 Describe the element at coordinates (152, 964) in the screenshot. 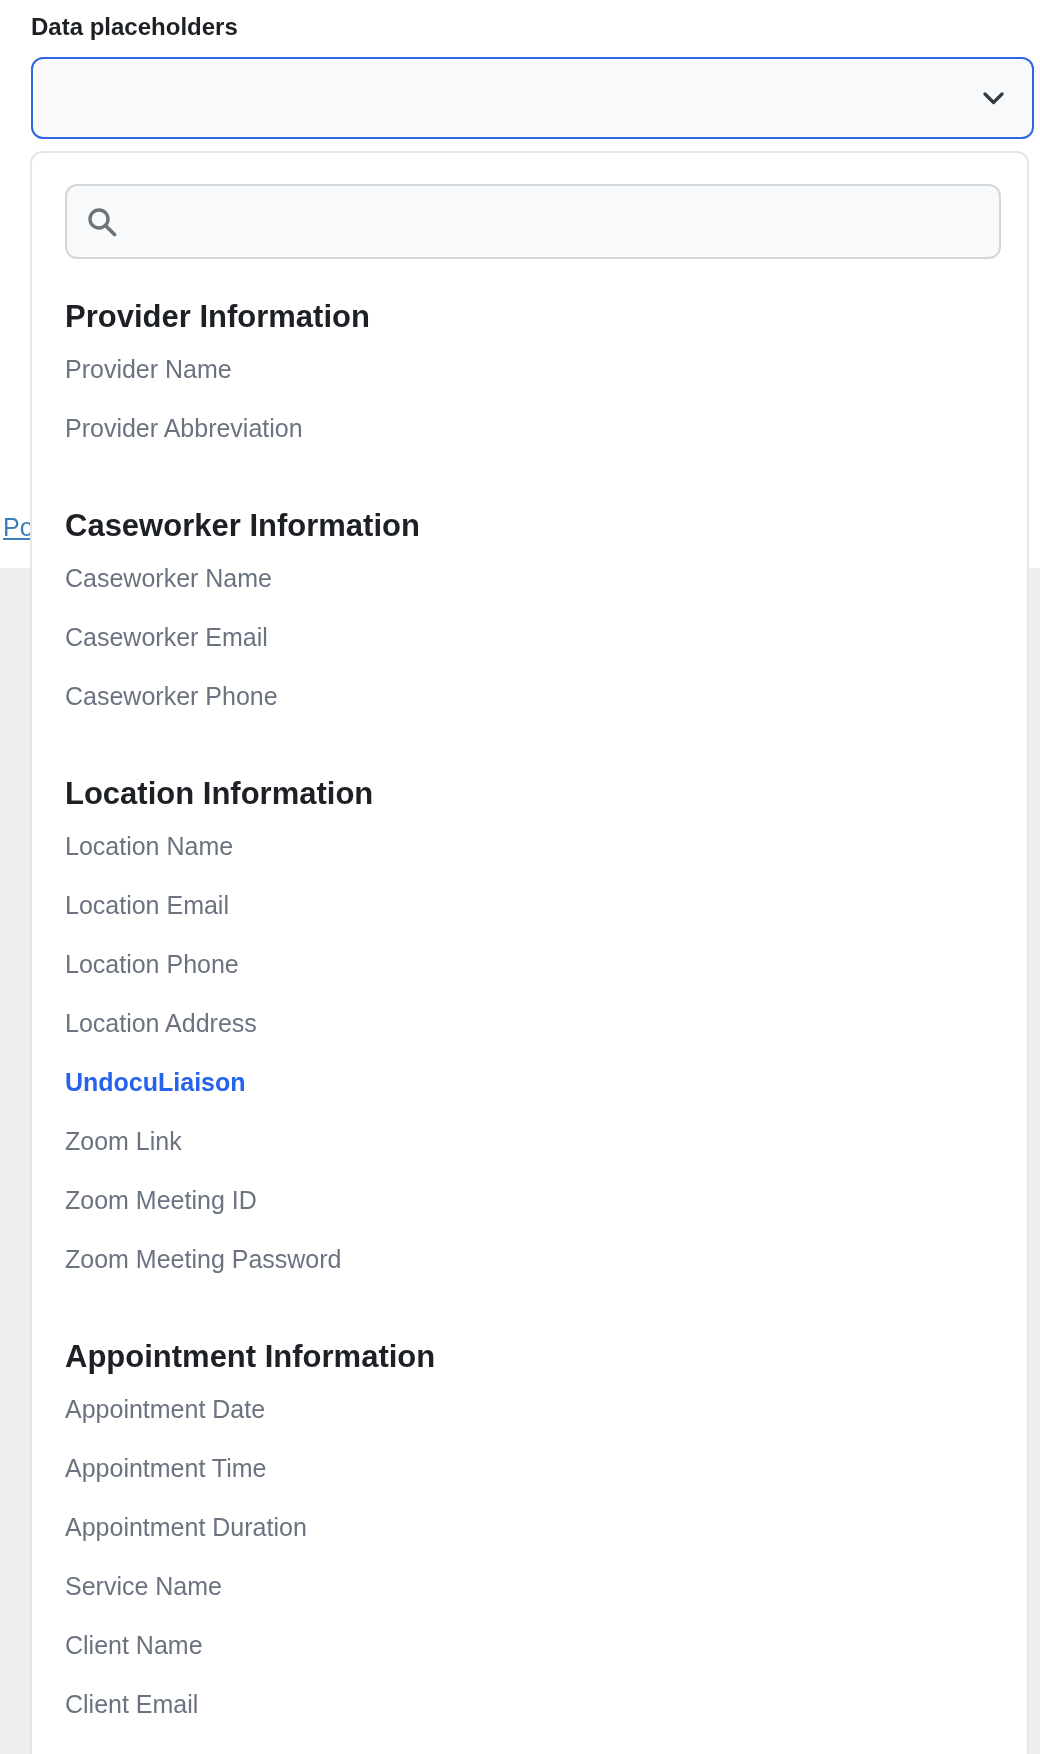

I see `menu-option: Location Phone` at that location.